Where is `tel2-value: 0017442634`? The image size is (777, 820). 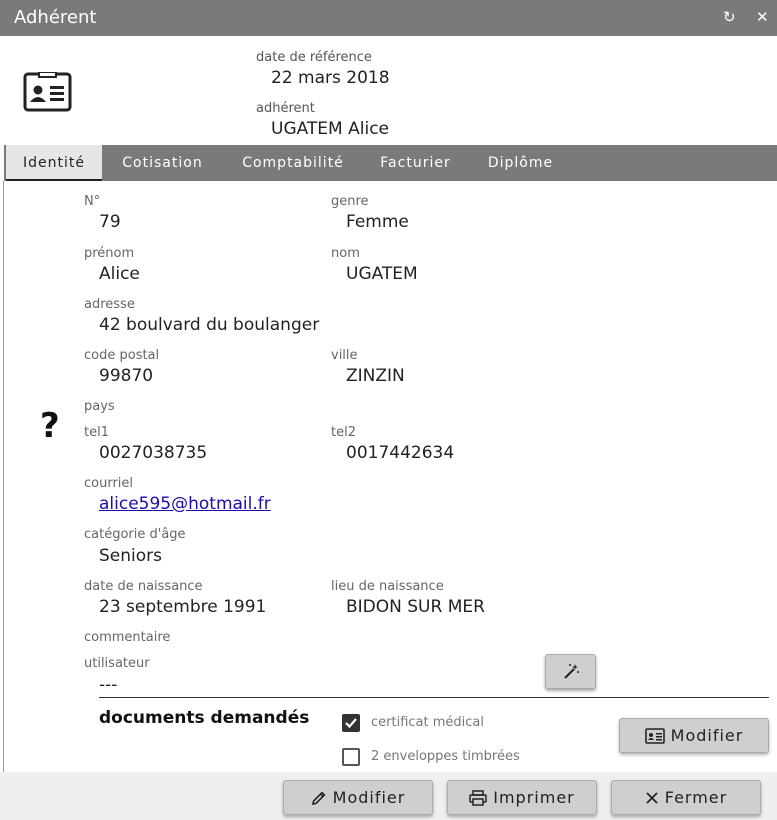 tel2-value: 0017442634 is located at coordinates (400, 453).